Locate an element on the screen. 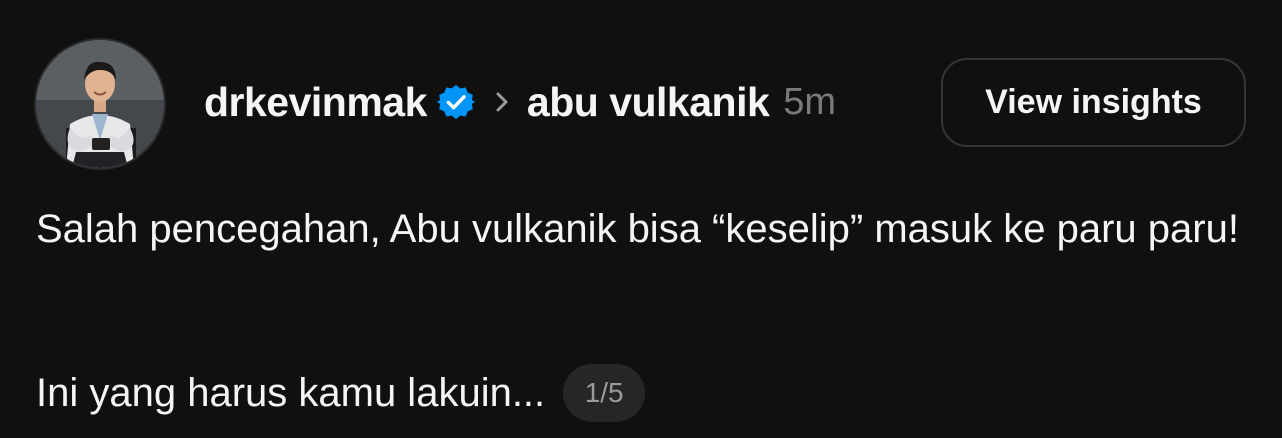  avatar is located at coordinates (100, 104).